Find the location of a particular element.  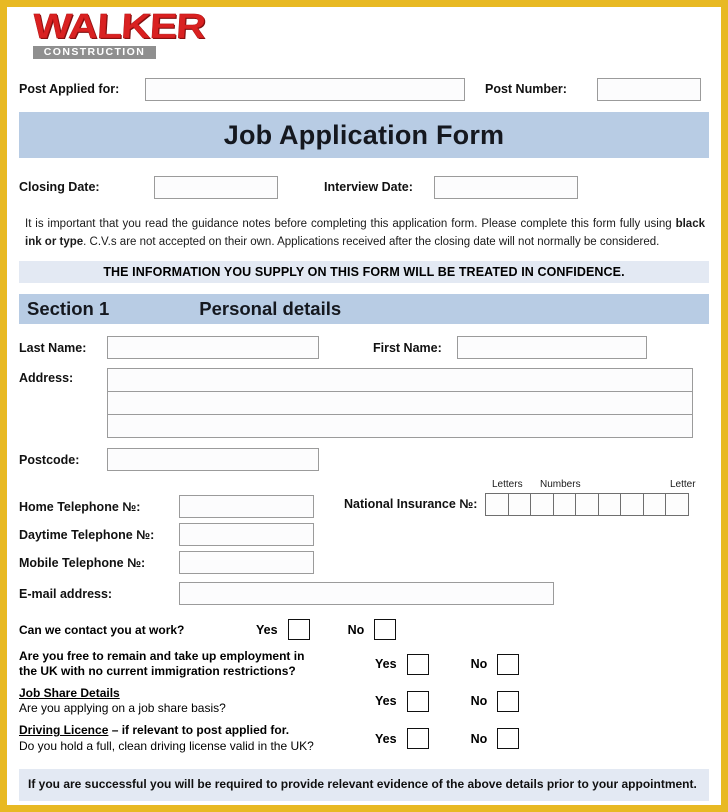

contact-at-work-no: No is located at coordinates (372, 630).